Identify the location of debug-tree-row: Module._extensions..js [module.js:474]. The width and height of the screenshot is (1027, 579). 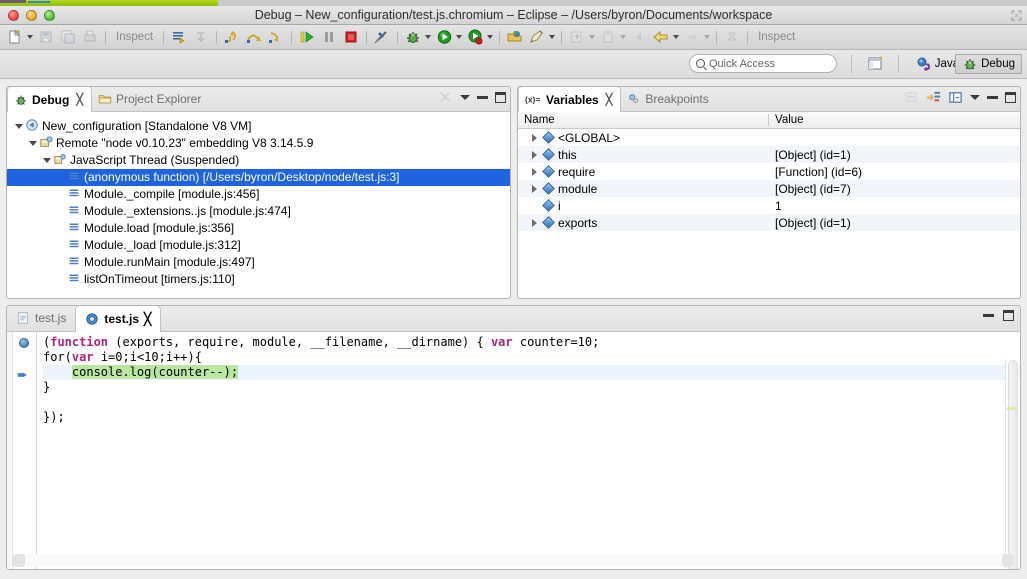
(258, 211).